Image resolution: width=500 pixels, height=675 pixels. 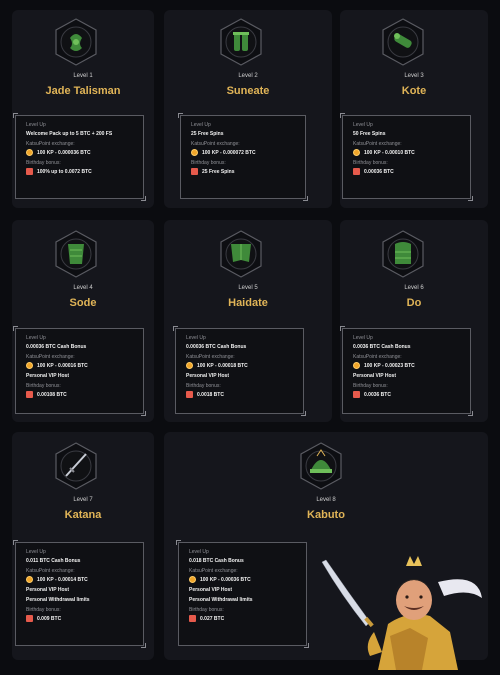 What do you see at coordinates (222, 366) in the screenshot?
I see `exchange-value: 100 KP - 0.00018 BTC` at bounding box center [222, 366].